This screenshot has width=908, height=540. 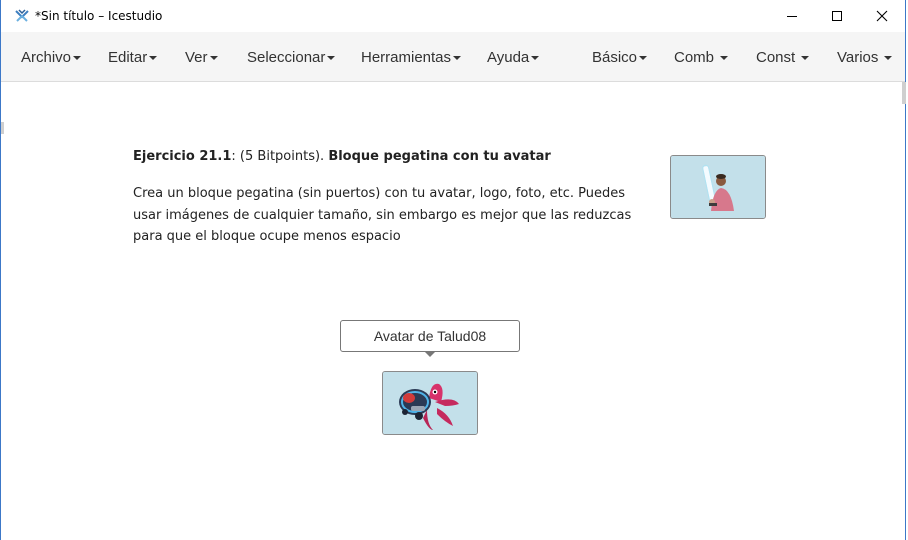 I want to click on title-bar: *Sin título – Icestudio, so click(x=453, y=16).